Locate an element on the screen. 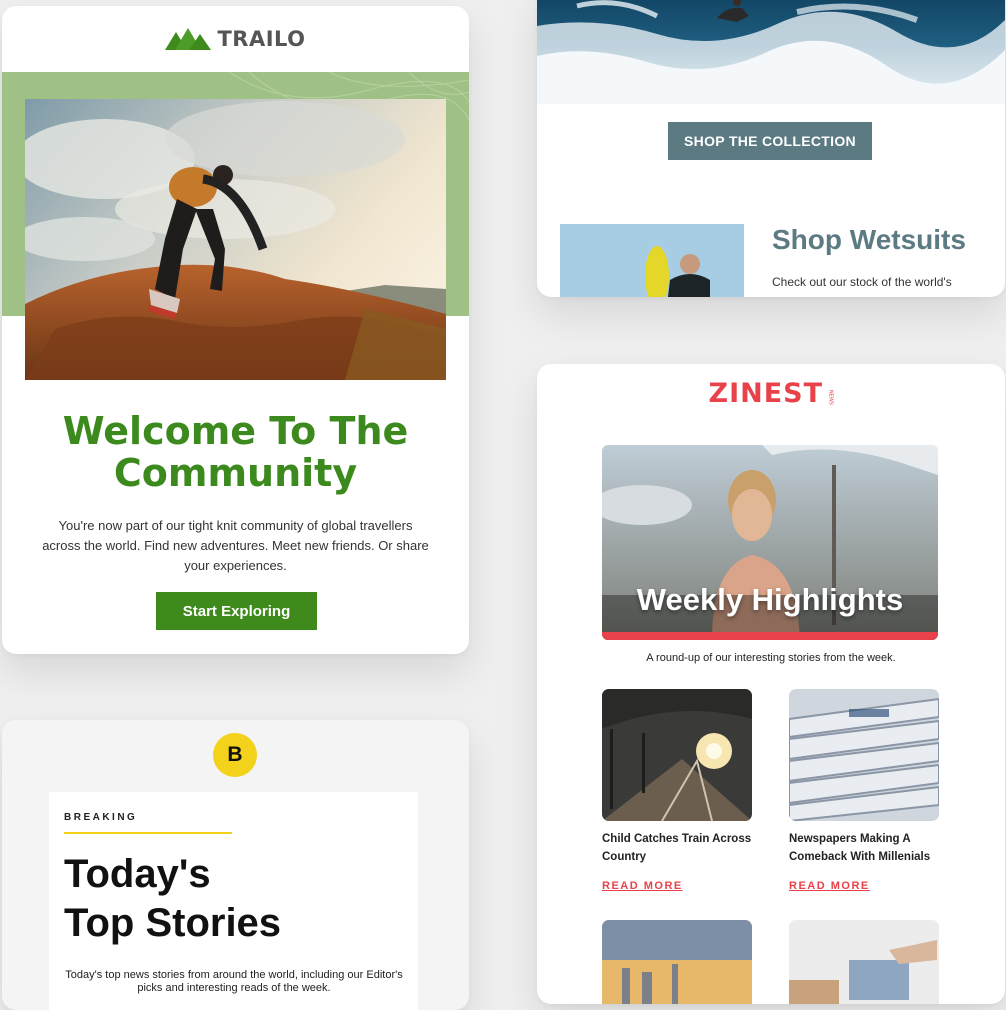 The image size is (1006, 1010). newspapers-story-image is located at coordinates (864, 755).